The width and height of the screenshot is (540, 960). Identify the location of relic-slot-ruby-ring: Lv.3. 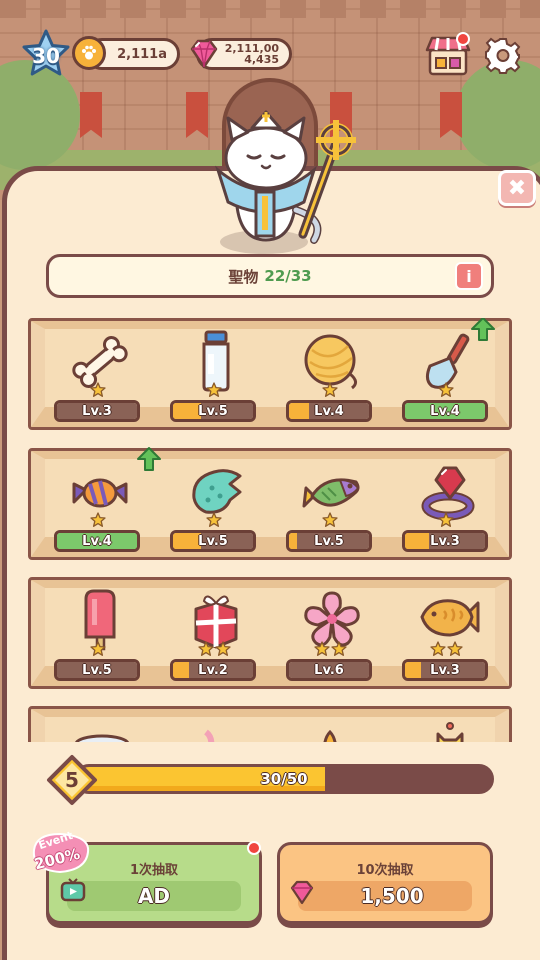
(446, 504).